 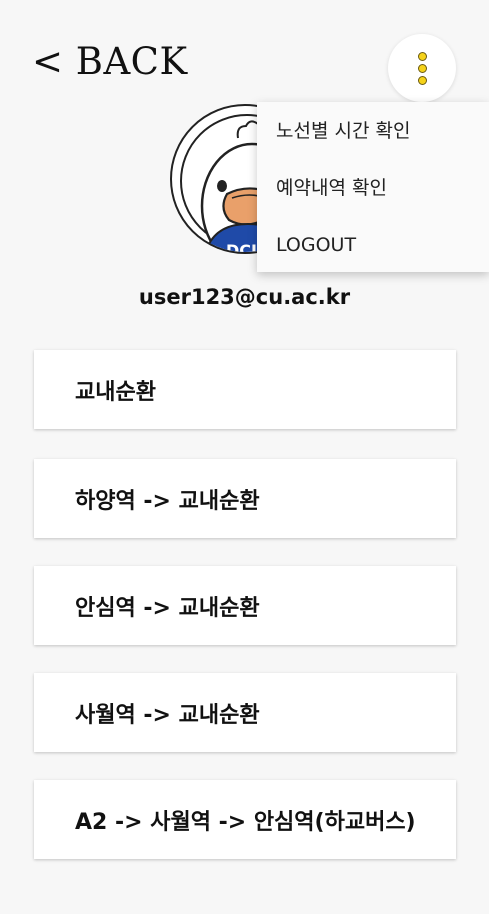 What do you see at coordinates (167, 715) in the screenshot?
I see `route-label: 사월역 -> 교내순환` at bounding box center [167, 715].